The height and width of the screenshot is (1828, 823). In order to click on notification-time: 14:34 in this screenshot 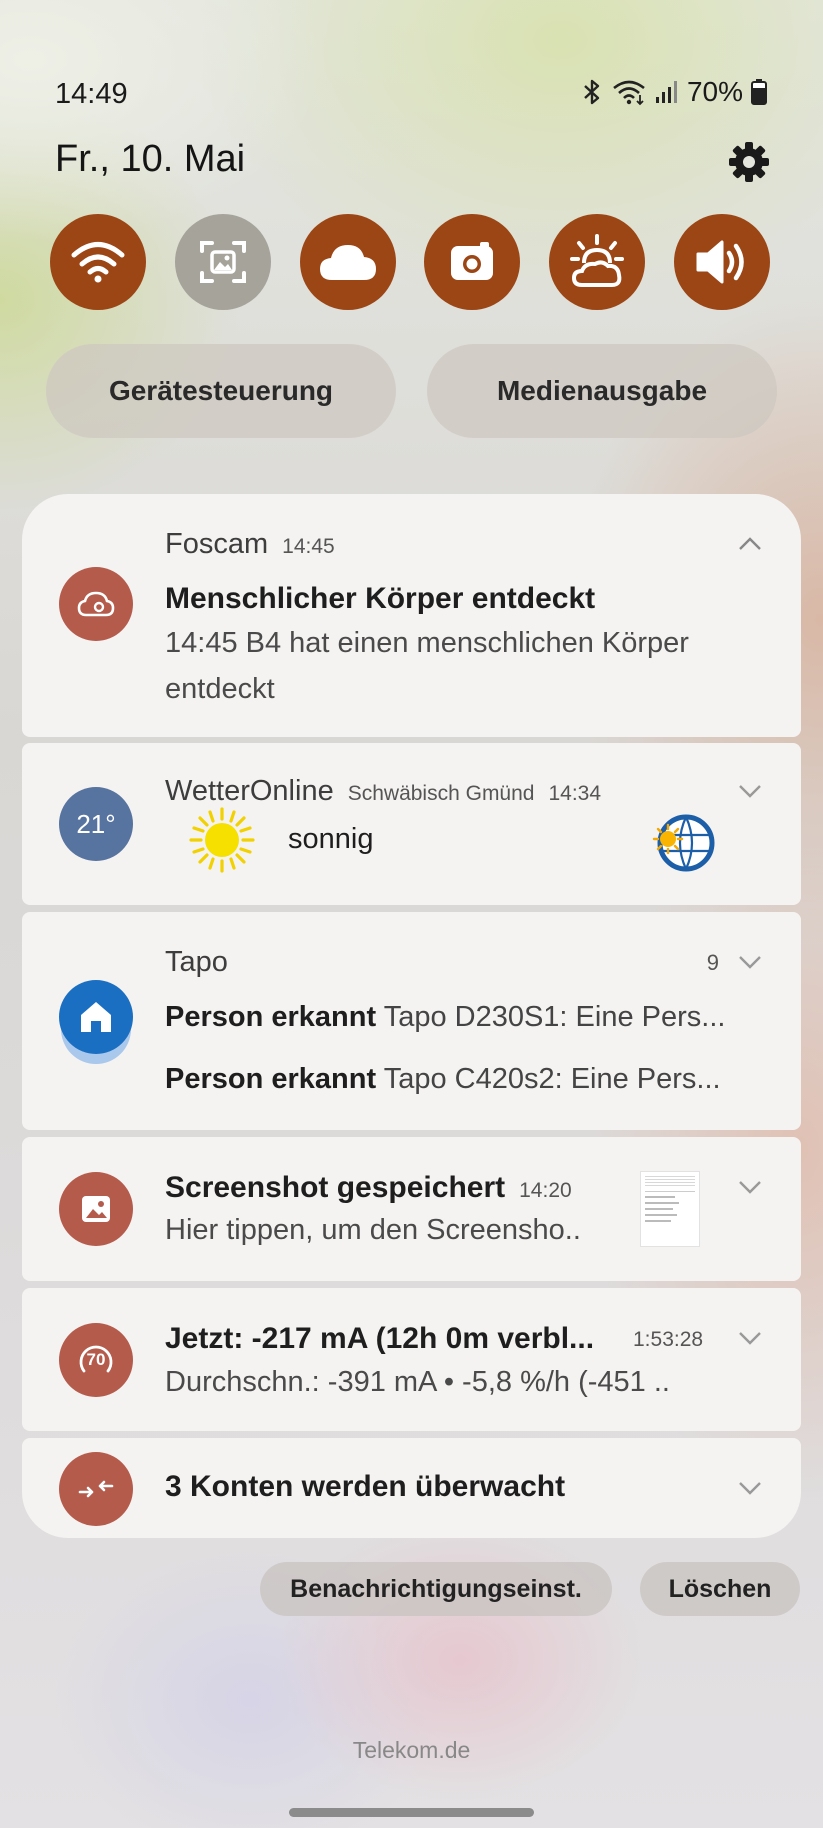, I will do `click(575, 793)`.